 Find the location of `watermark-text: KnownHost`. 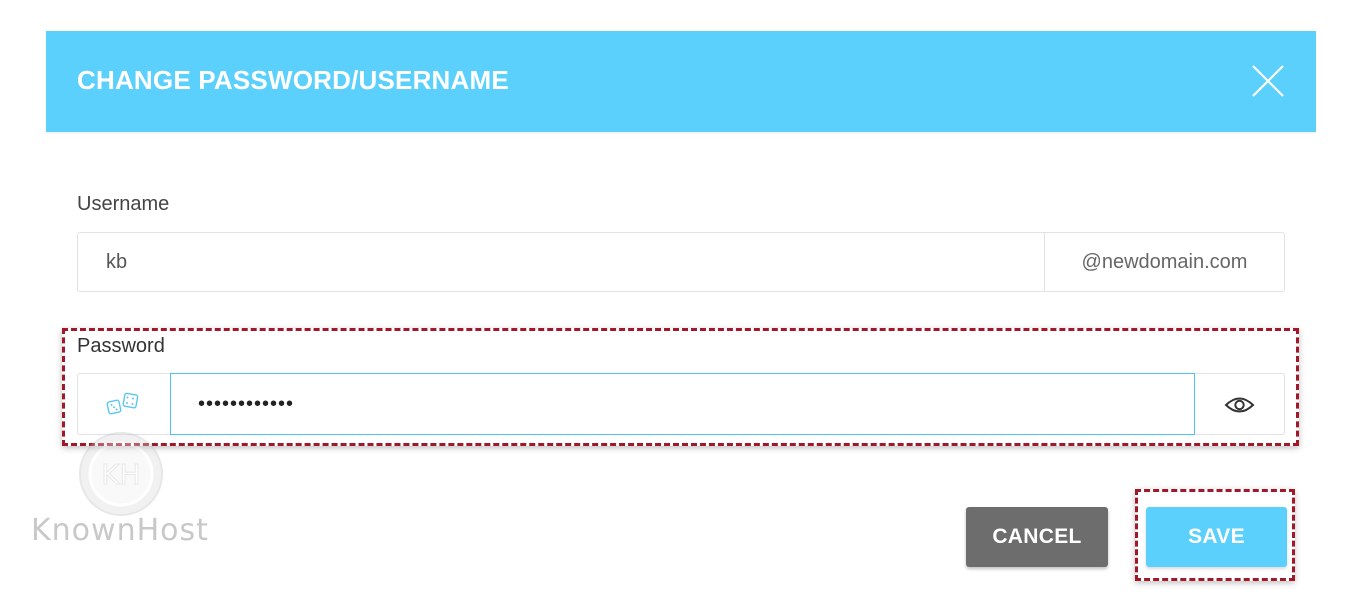

watermark-text: KnownHost is located at coordinates (120, 530).